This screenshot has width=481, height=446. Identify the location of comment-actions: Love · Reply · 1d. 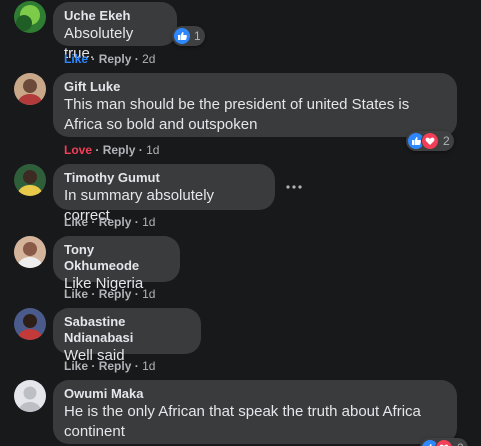
(111, 150).